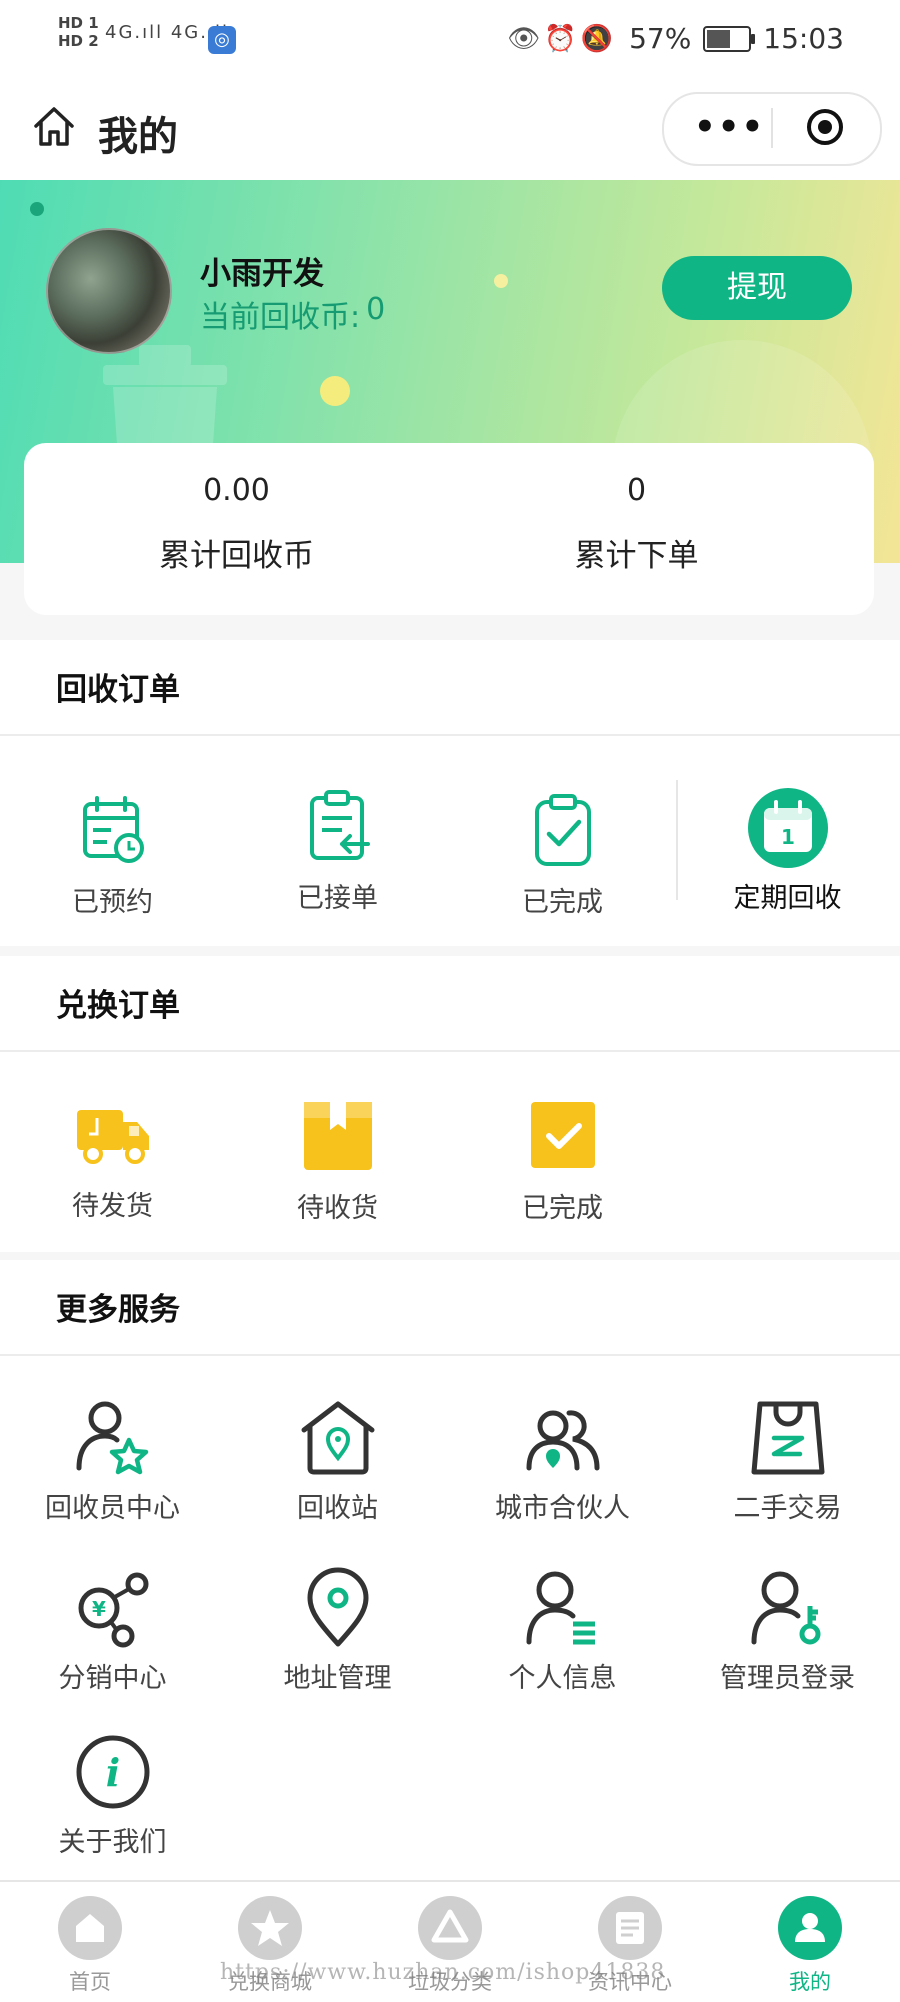  Describe the element at coordinates (236, 524) in the screenshot. I see `stat-total-coins: 0.00 累计回收币` at that location.